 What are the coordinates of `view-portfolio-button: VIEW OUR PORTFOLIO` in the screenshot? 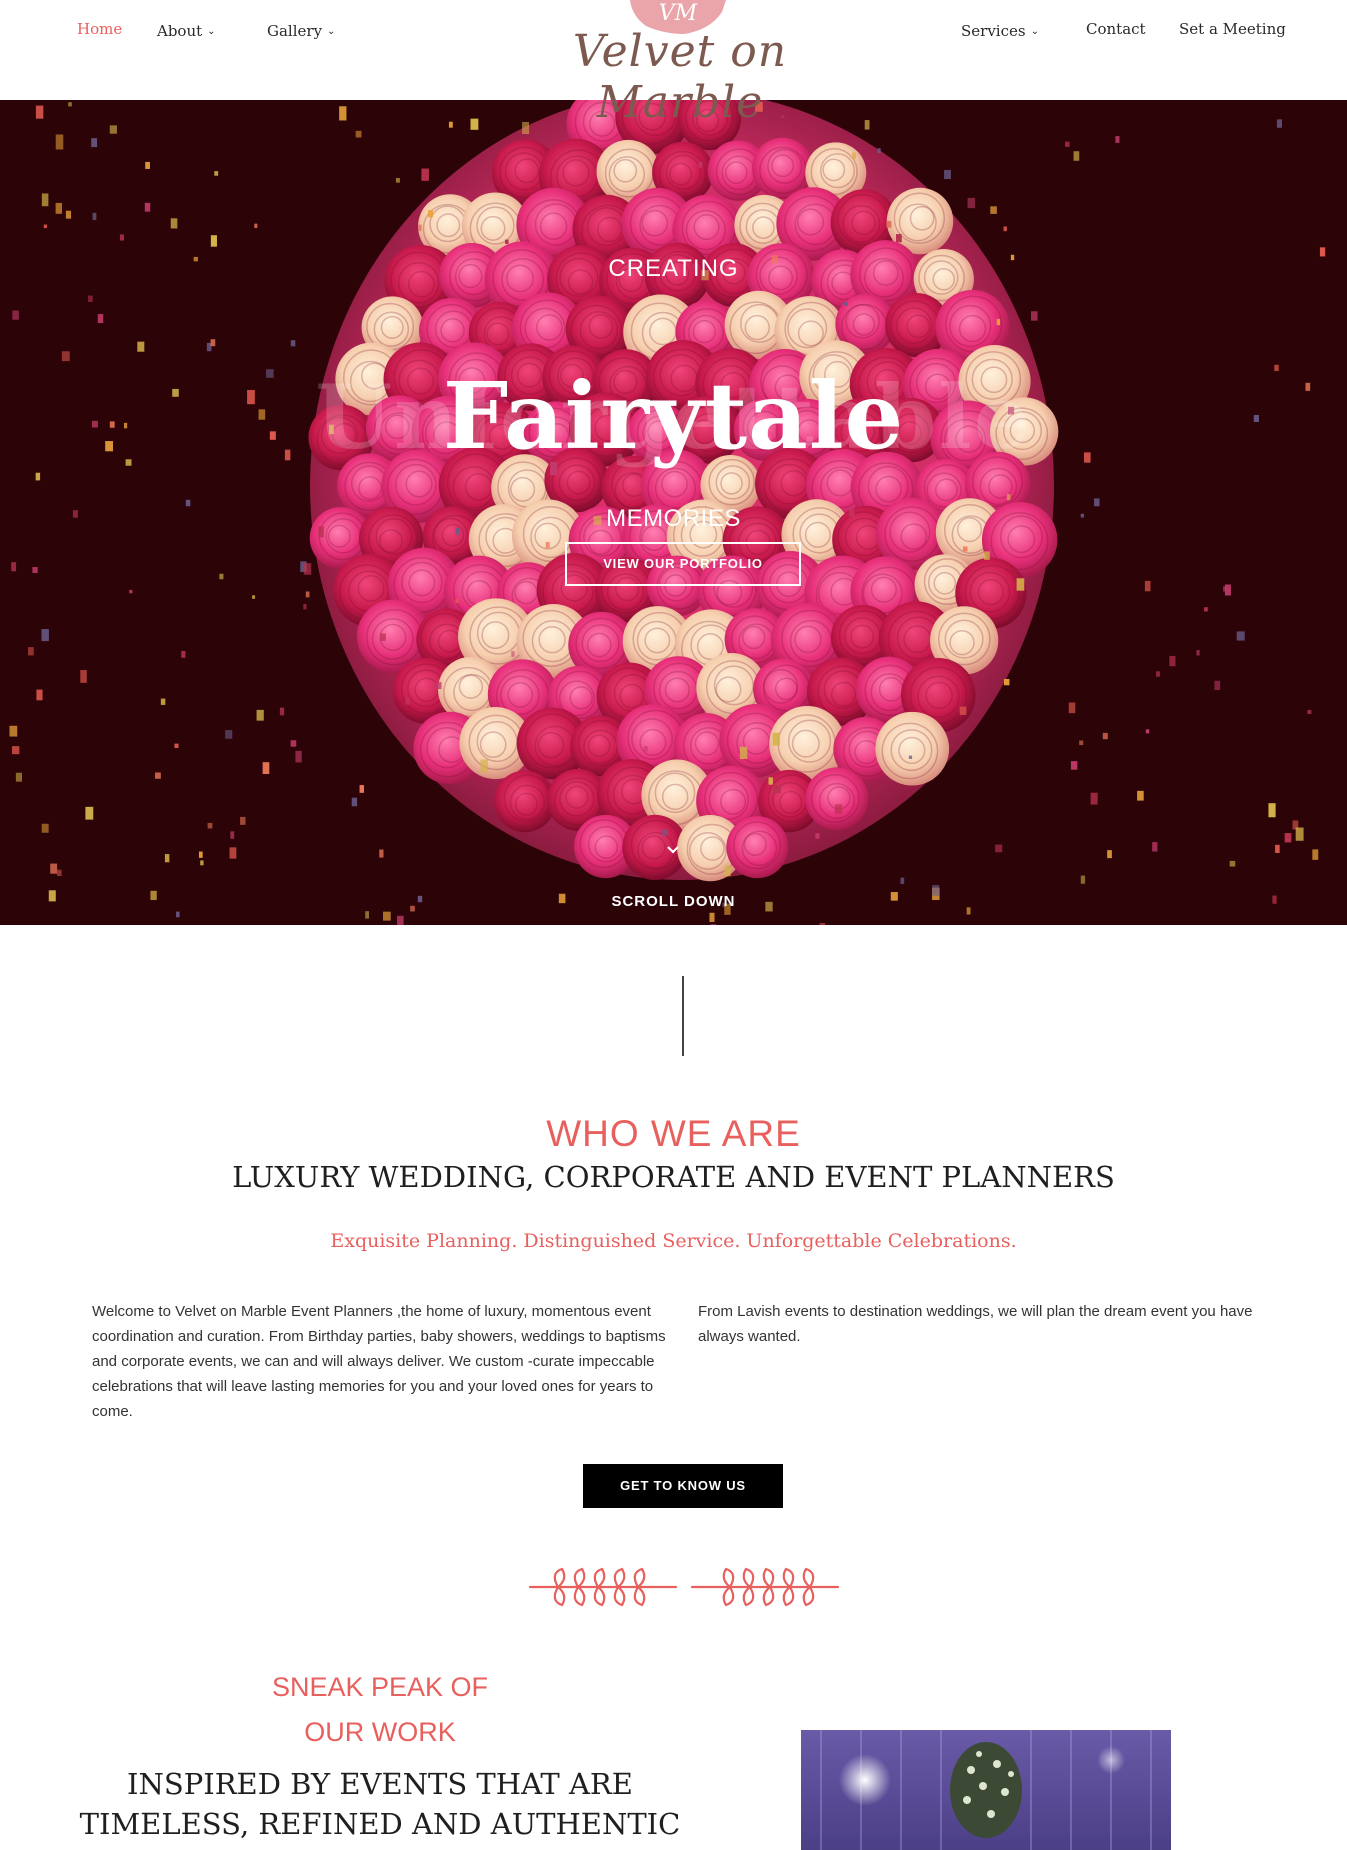 It's located at (683, 564).